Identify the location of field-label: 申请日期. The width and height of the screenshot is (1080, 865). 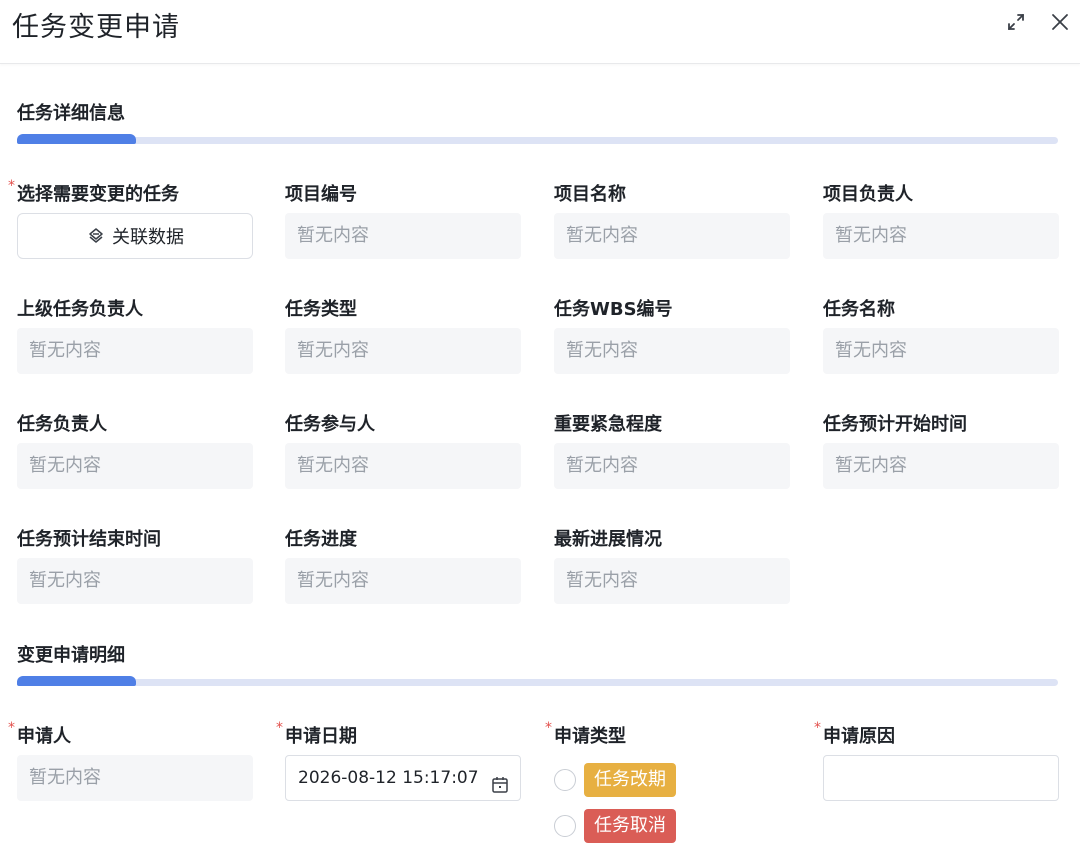
(321, 736).